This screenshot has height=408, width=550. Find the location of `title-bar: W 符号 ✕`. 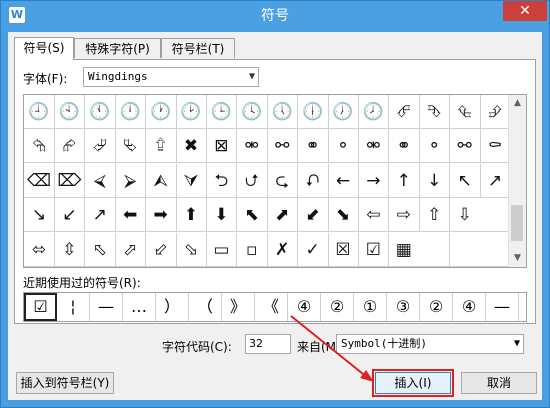

title-bar: W 符号 ✕ is located at coordinates (275, 16).